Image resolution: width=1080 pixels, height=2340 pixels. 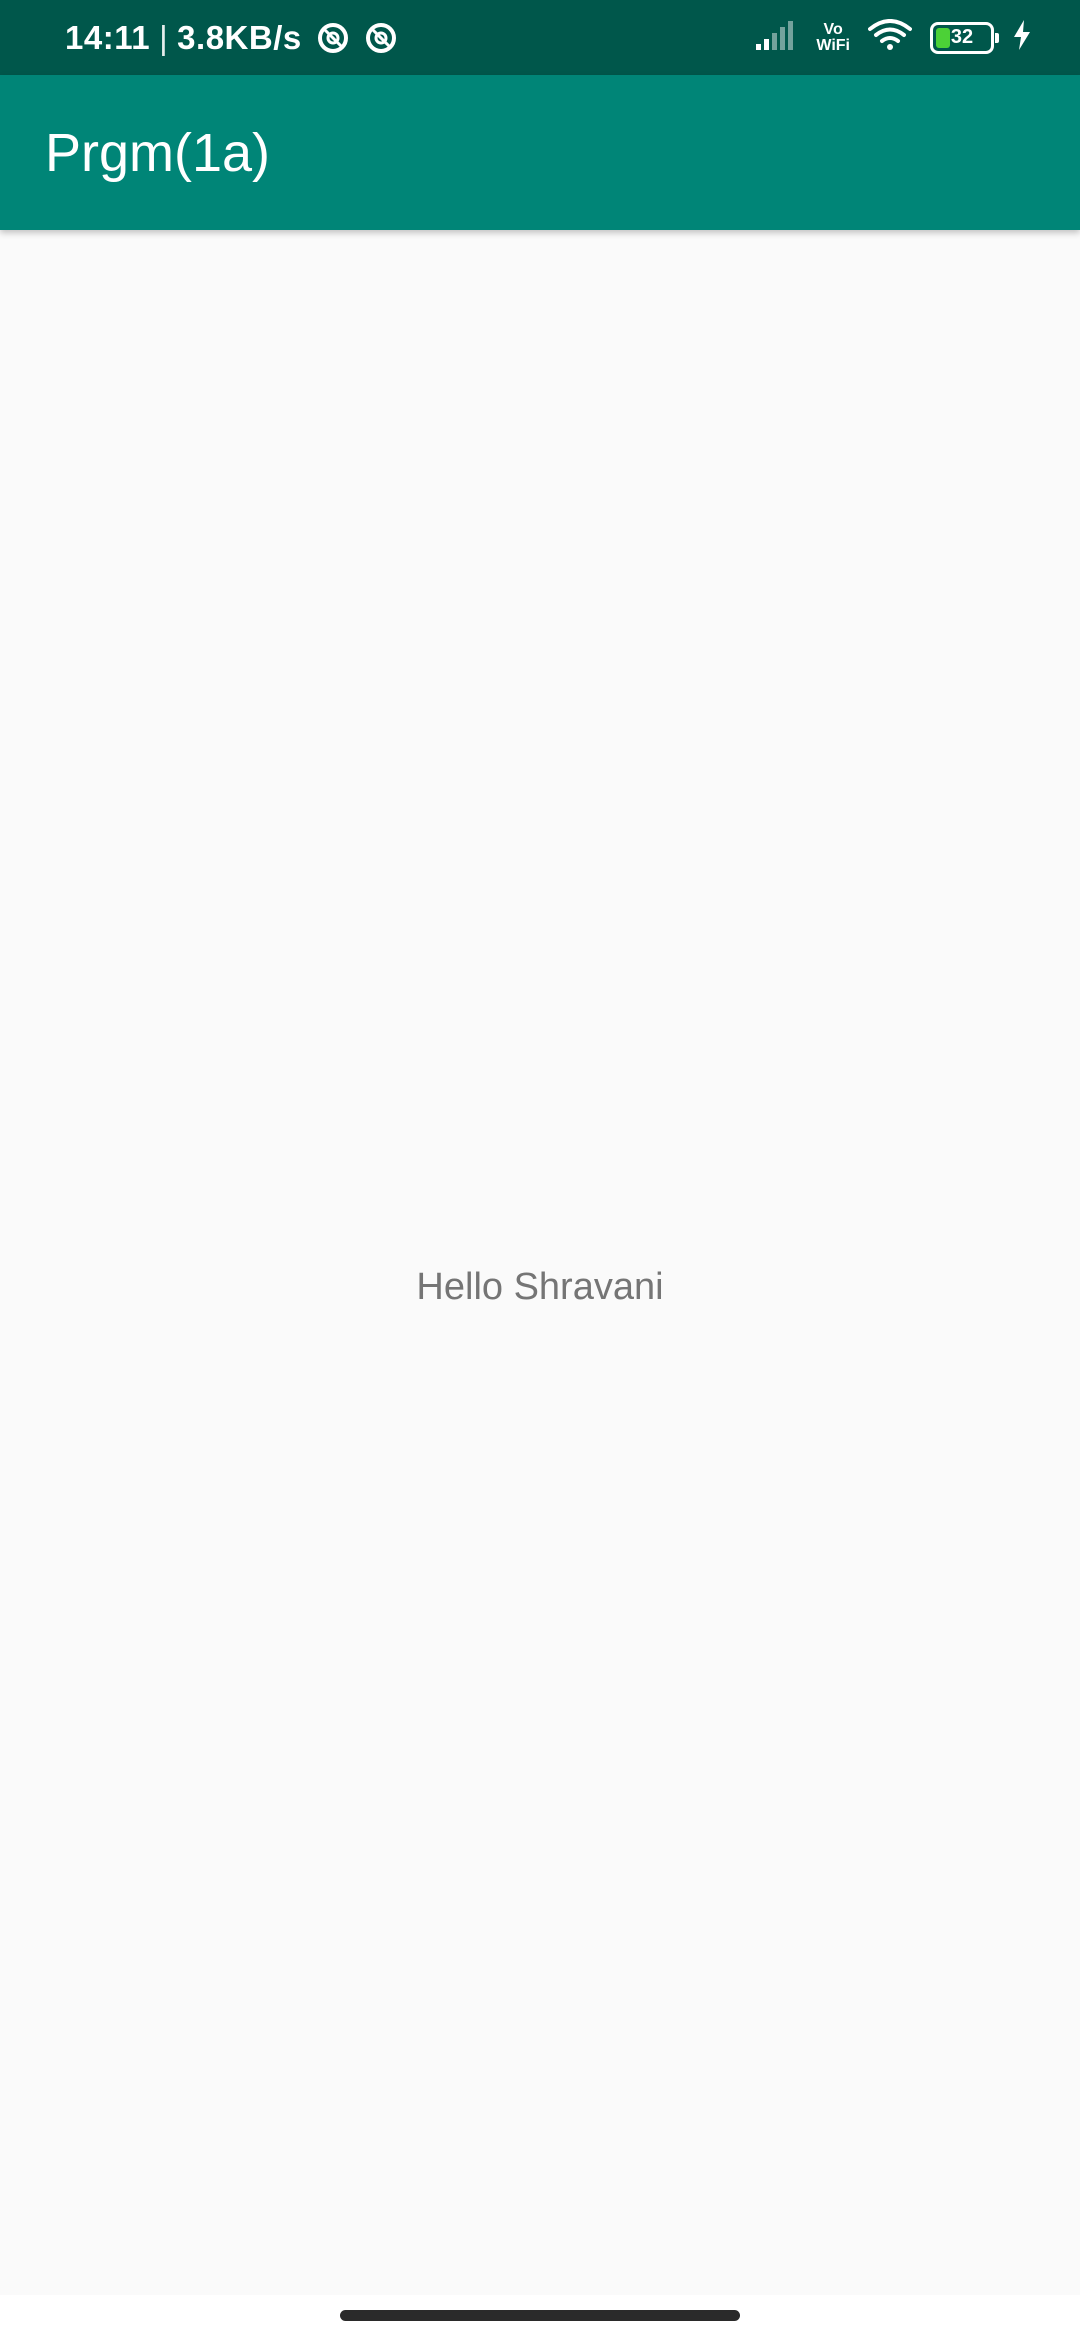 I want to click on home-indicator, so click(x=540, y=2315).